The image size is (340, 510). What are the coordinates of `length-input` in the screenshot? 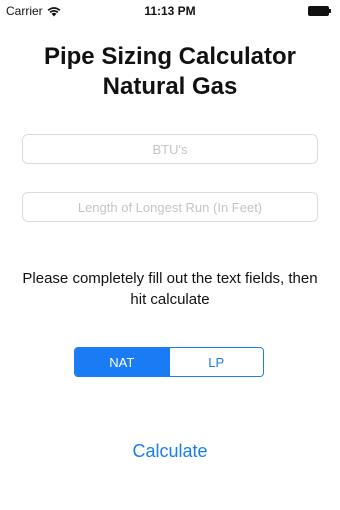 It's located at (170, 207).